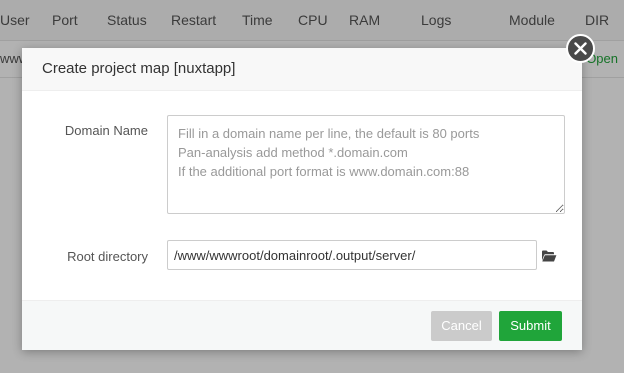 The image size is (624, 373). Describe the element at coordinates (549, 256) in the screenshot. I see `folder-open-icon` at that location.